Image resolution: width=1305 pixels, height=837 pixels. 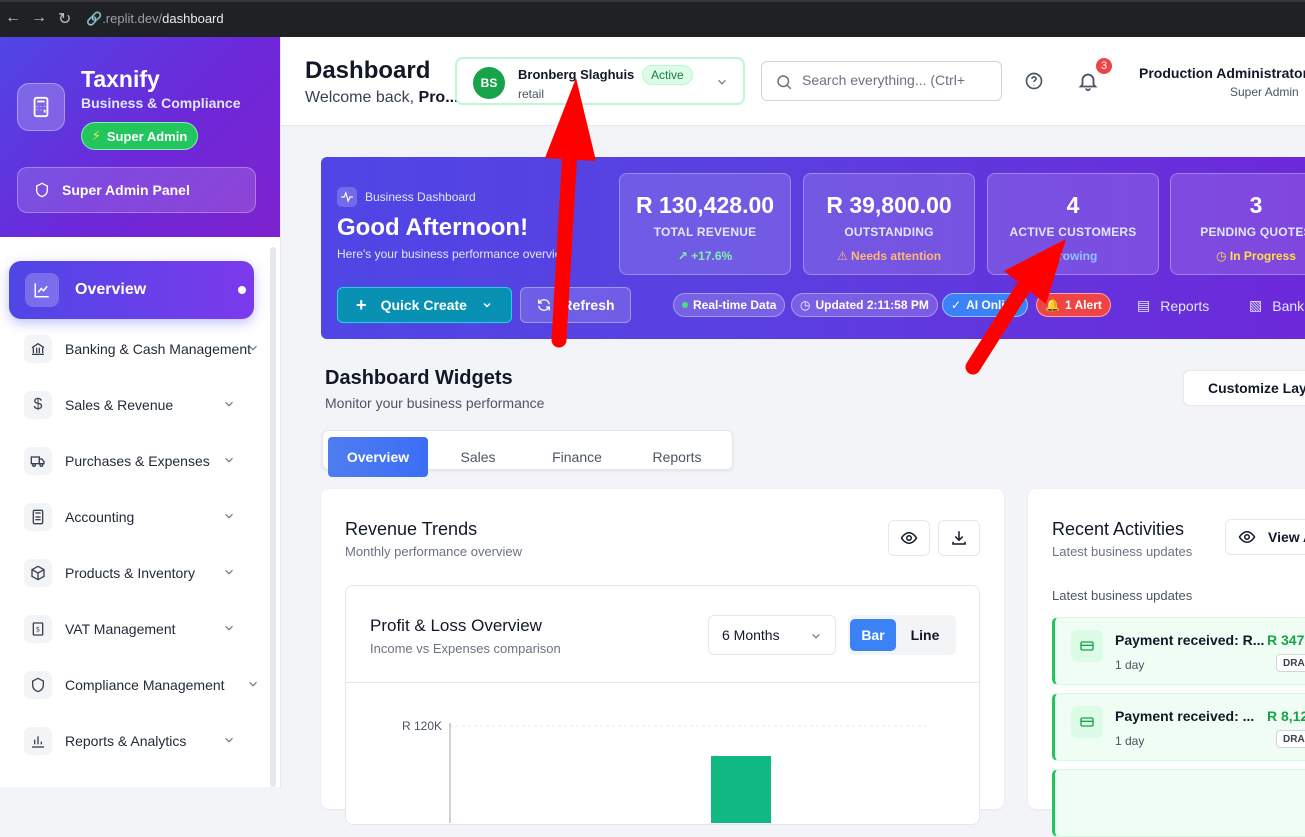 What do you see at coordinates (126, 741) in the screenshot?
I see `sidebar-item-label: Reports & Analytics` at bounding box center [126, 741].